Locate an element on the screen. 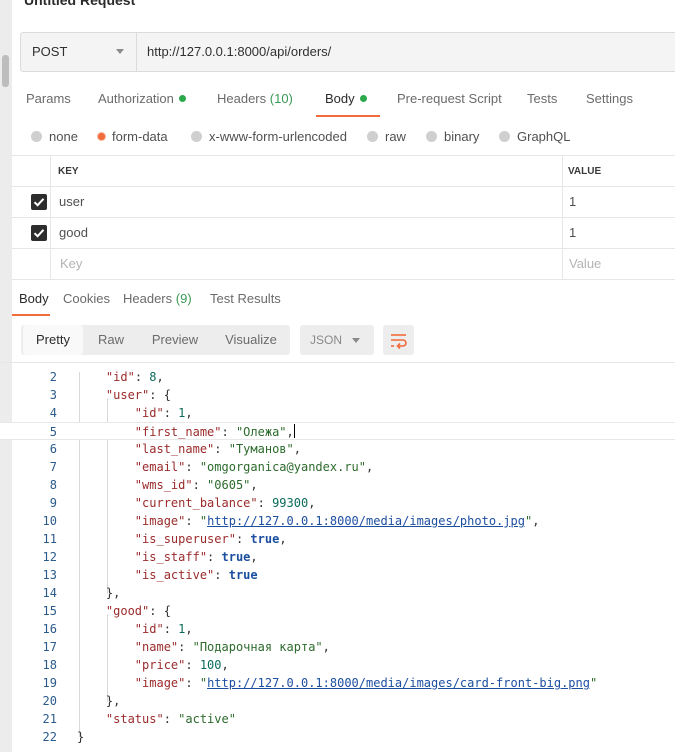  code-line: 17 "name": "Подарочная карта", is located at coordinates (337, 647).